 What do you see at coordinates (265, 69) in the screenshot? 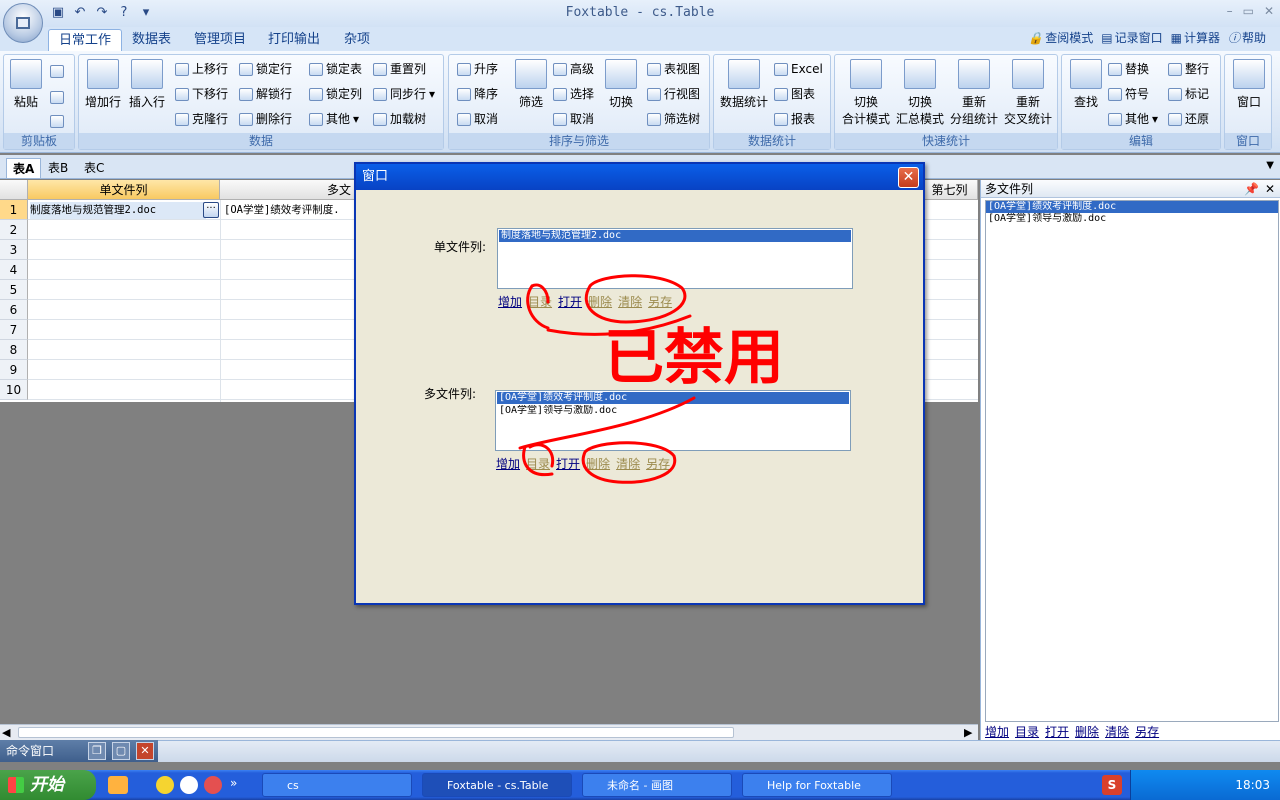
I see `lock-row-button: 锁定行` at bounding box center [265, 69].